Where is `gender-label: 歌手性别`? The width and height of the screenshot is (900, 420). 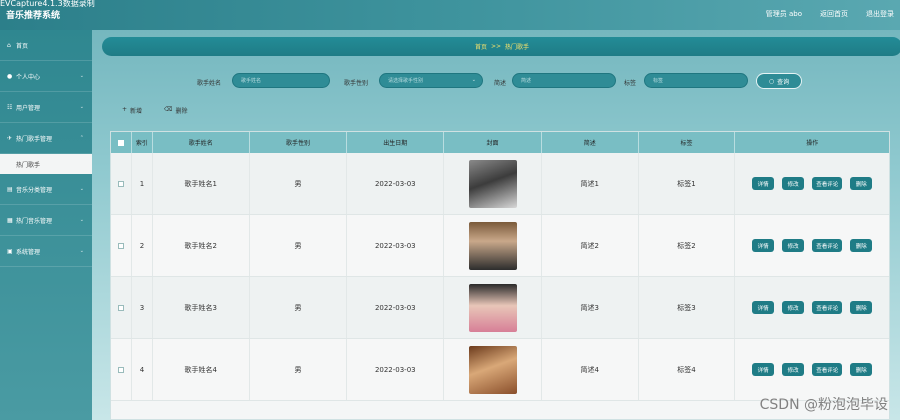
gender-label: 歌手性别 is located at coordinates (356, 83).